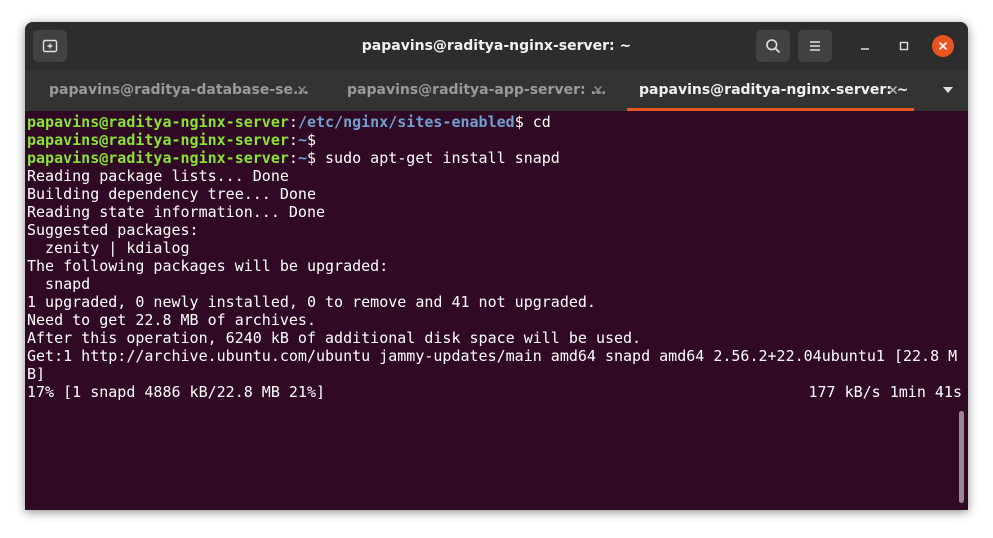  I want to click on maximize-icon, so click(904, 46).